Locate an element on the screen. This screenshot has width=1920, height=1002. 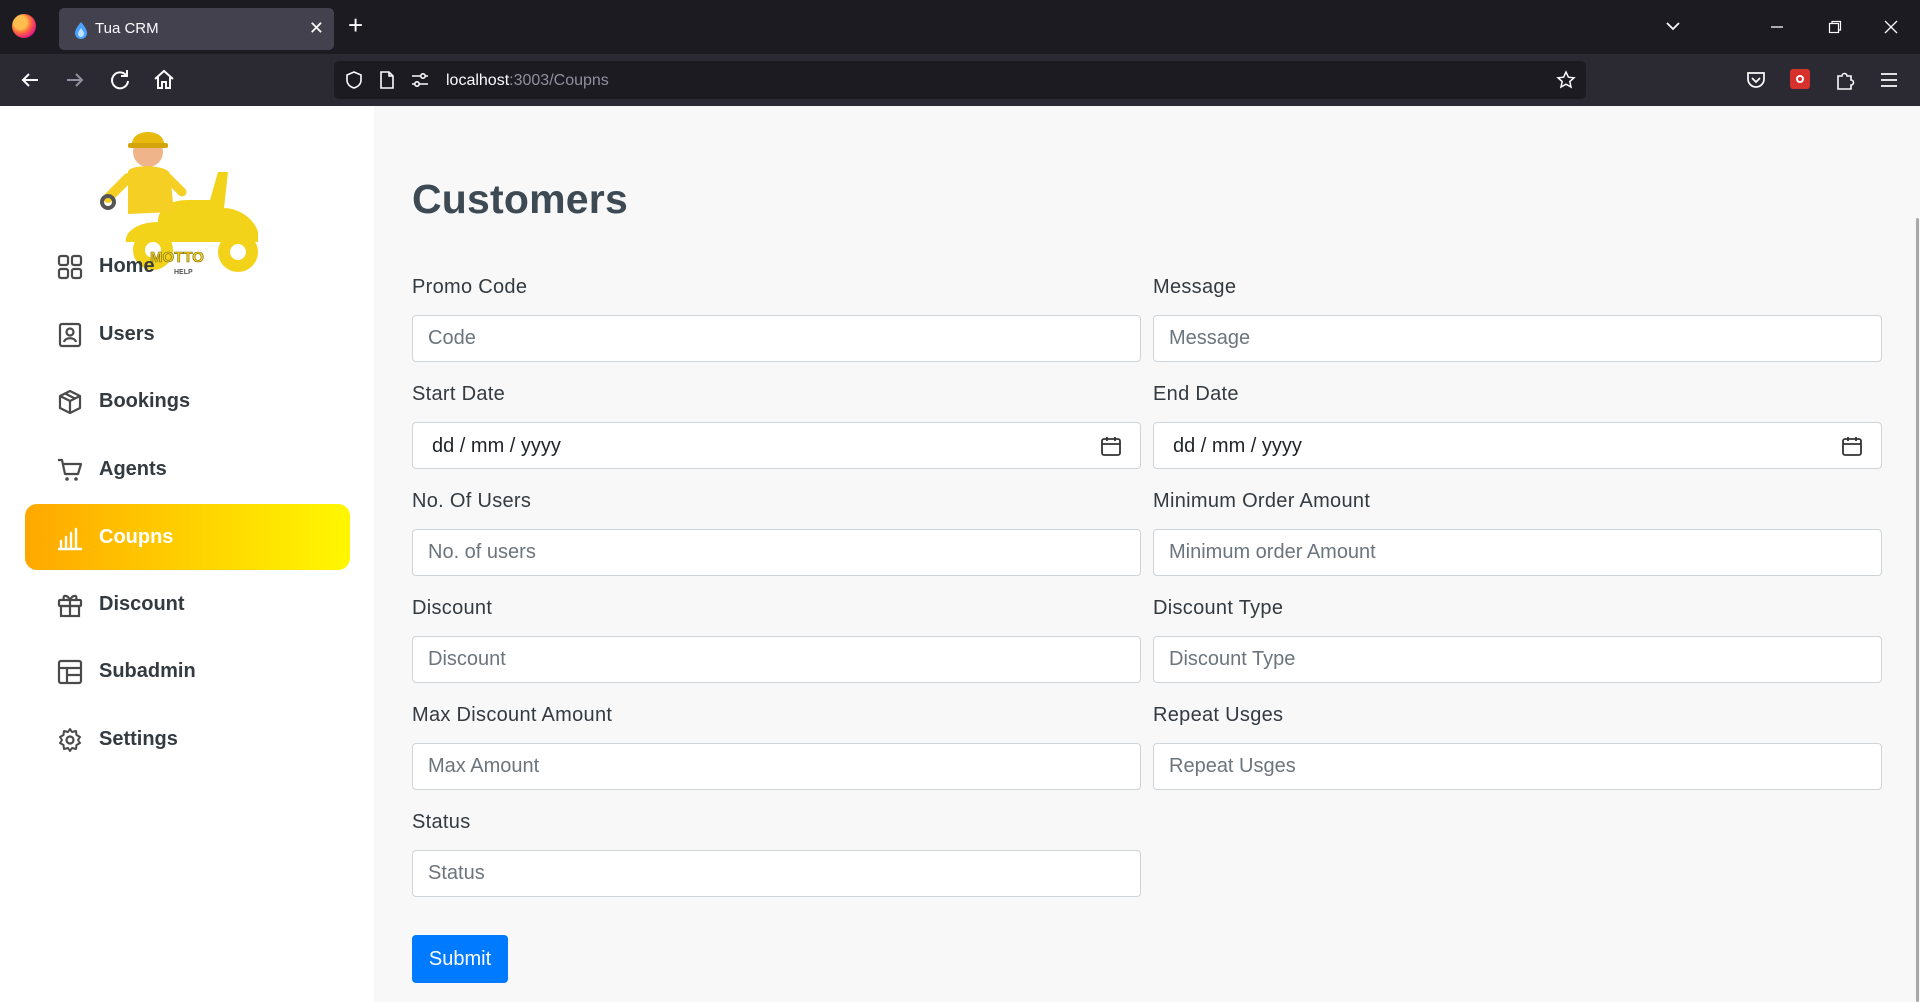
address-bar: localhost:3003/Coupns is located at coordinates (960, 80).